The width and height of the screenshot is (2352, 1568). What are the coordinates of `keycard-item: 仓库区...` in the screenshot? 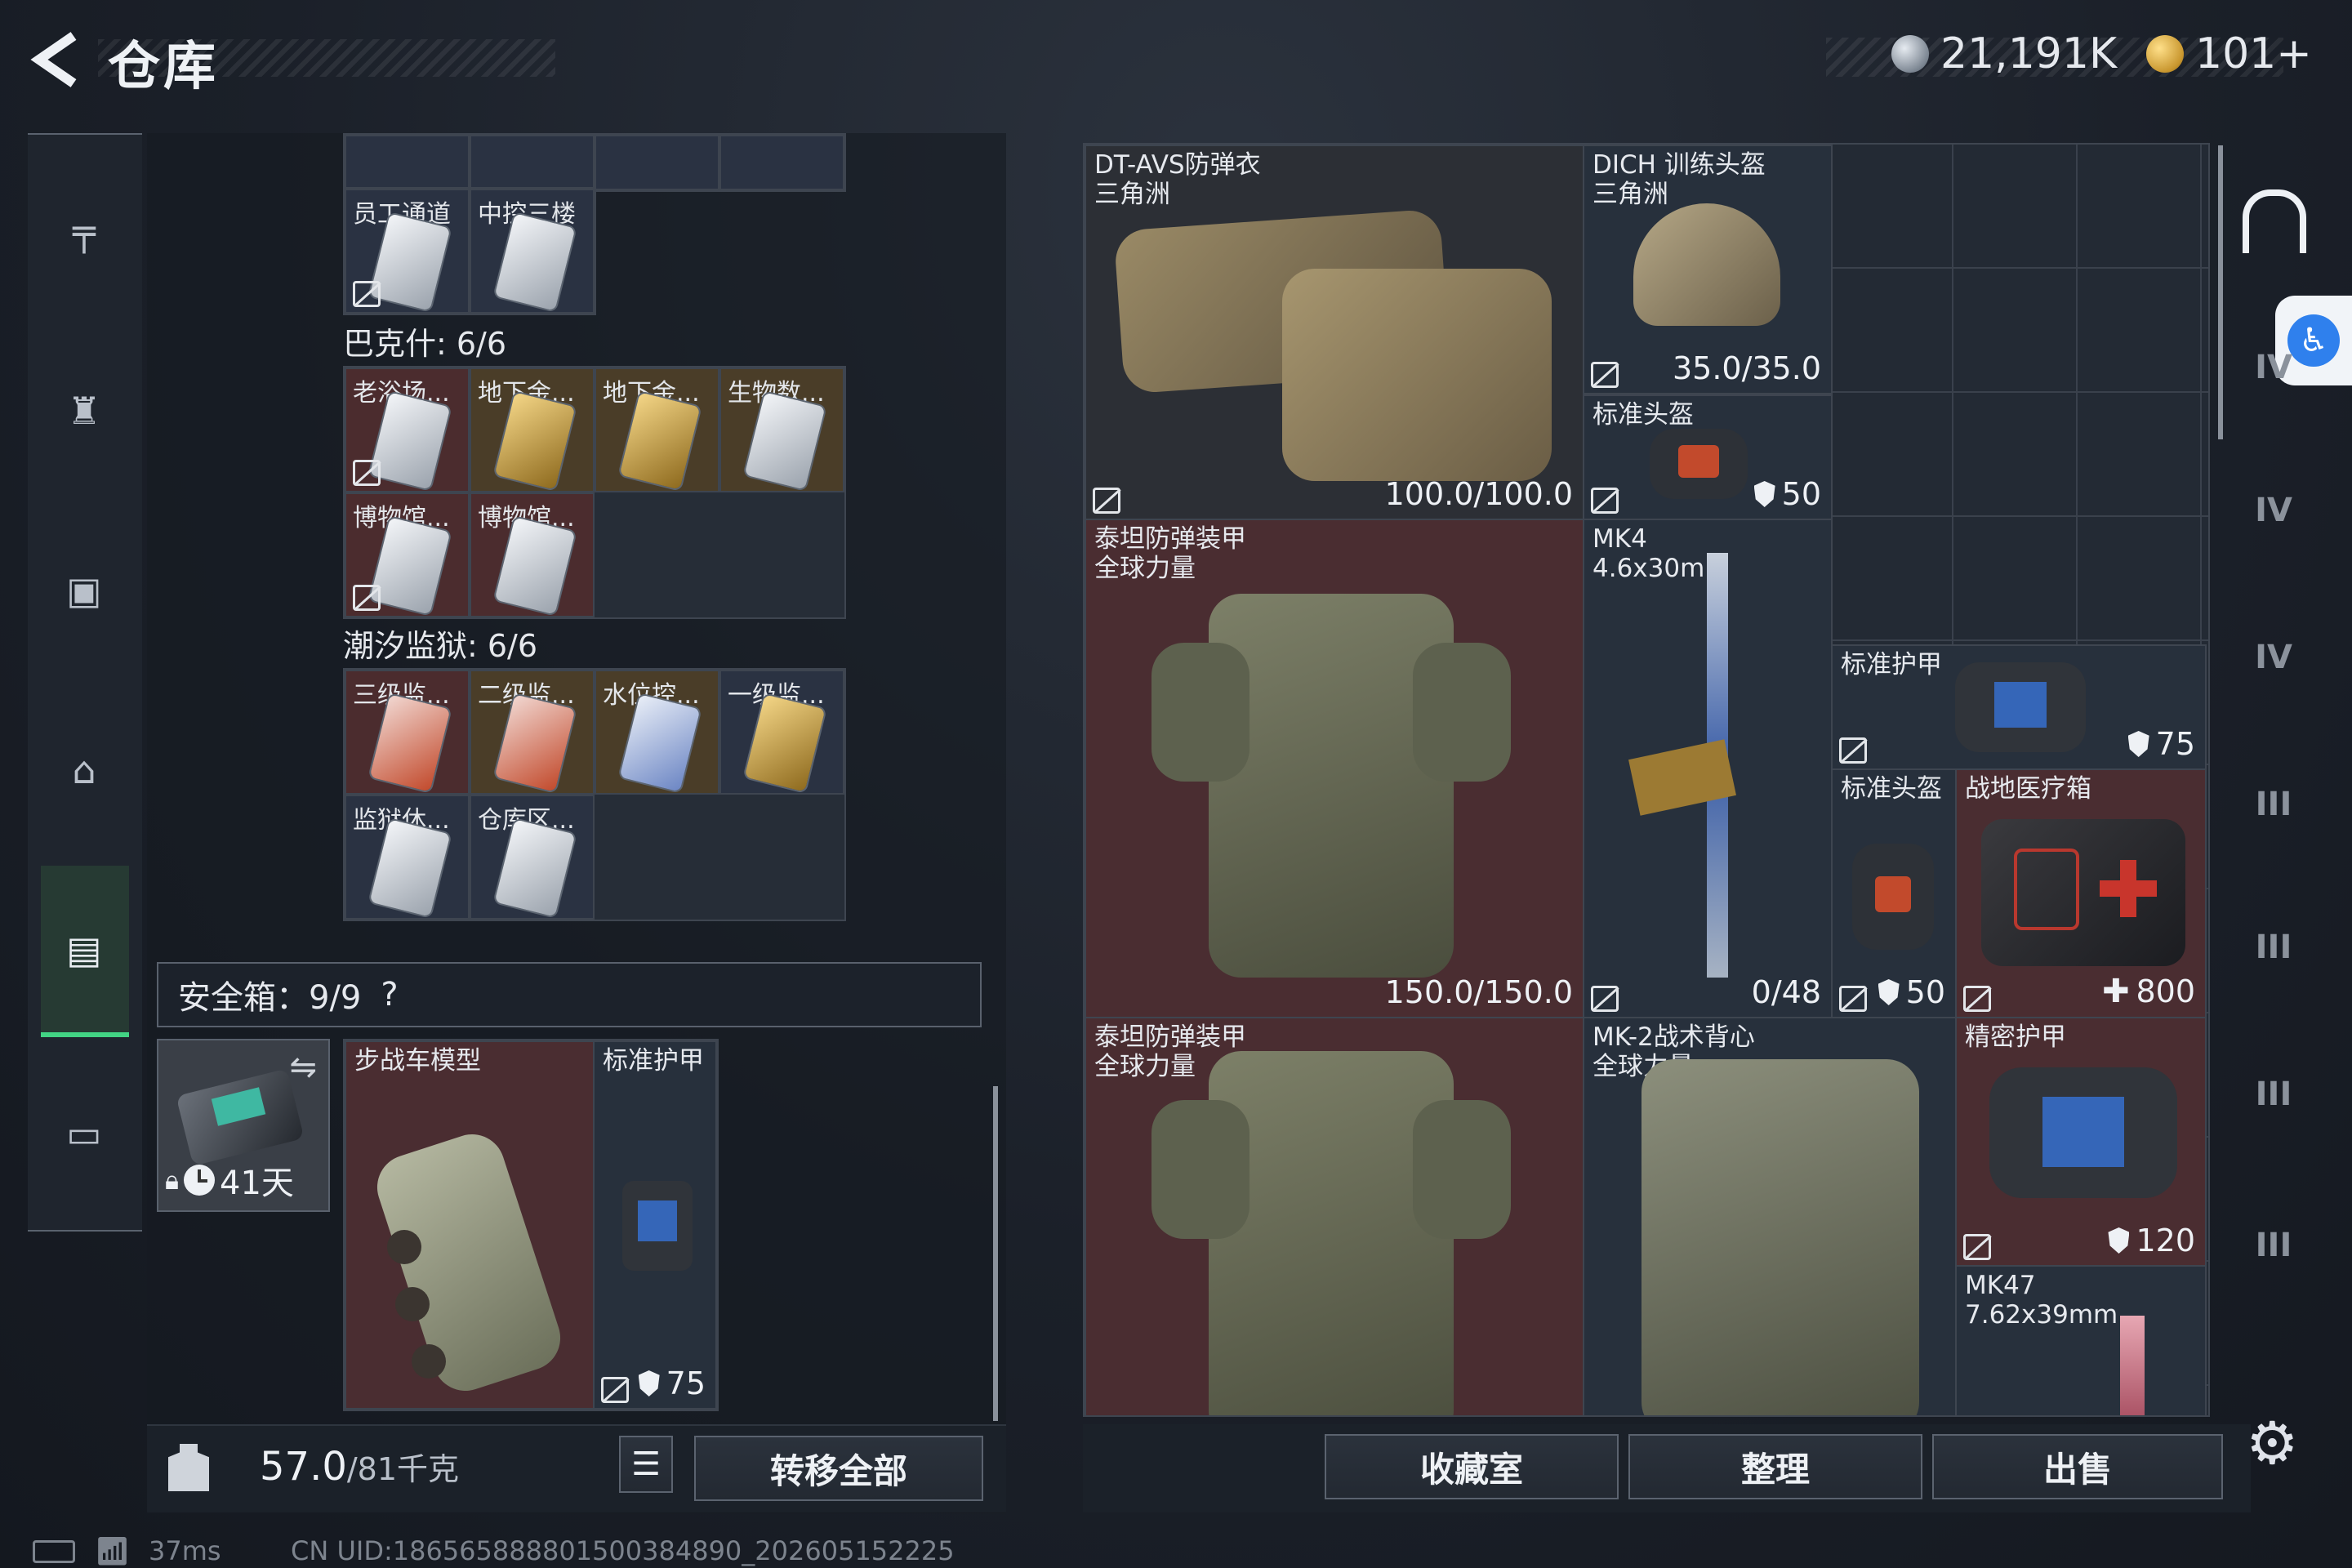 It's located at (532, 857).